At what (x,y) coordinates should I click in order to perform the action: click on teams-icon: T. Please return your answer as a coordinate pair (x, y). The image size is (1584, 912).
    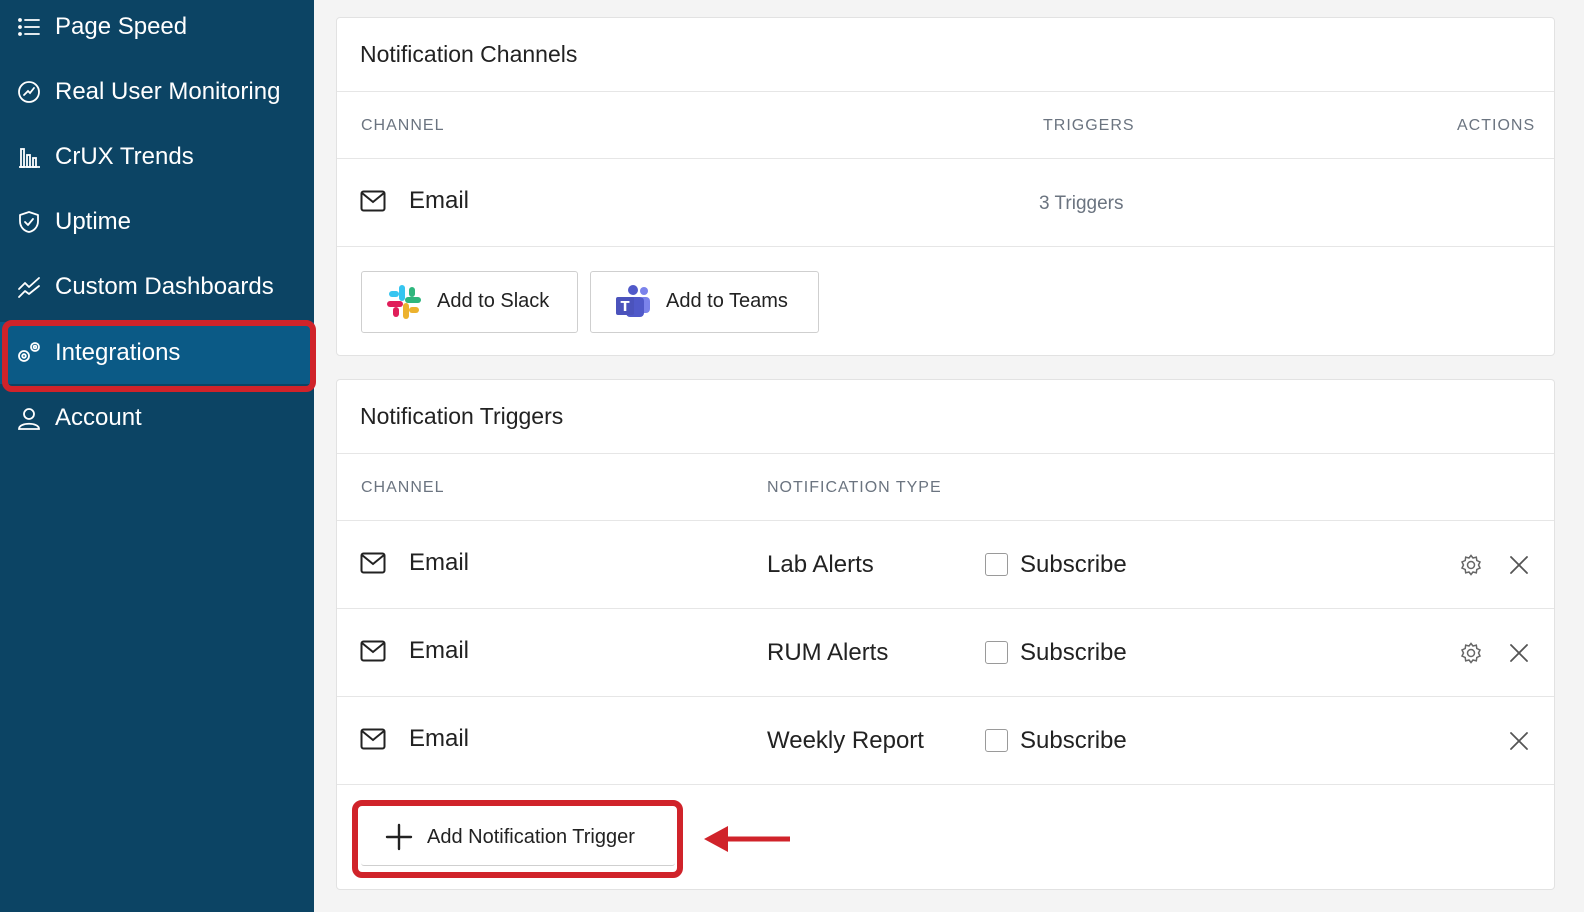
    Looking at the image, I should click on (633, 302).